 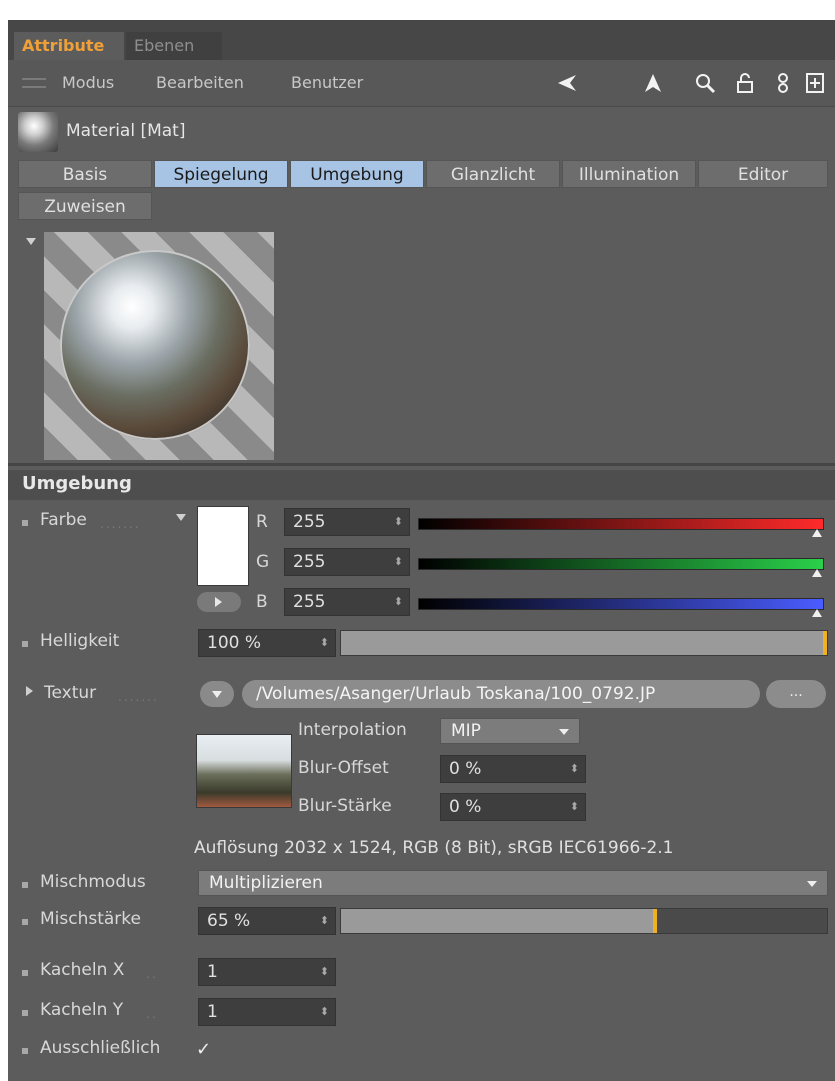 I want to click on mischstaerke-slider, so click(x=584, y=921).